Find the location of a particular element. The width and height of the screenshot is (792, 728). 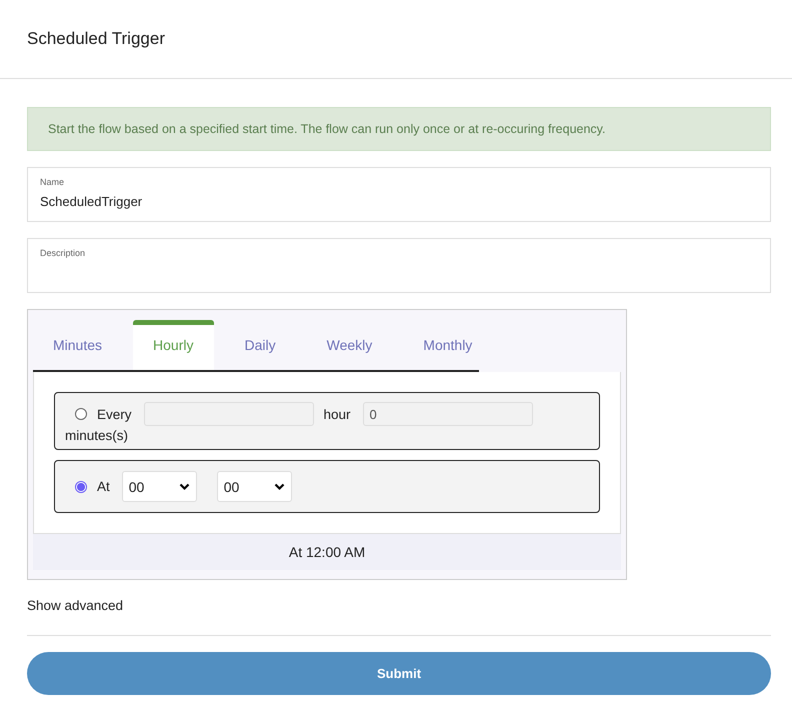

info-banner: Start the flow based on a specified start time. The flow can run only once or at re-occuring frequency. is located at coordinates (399, 129).